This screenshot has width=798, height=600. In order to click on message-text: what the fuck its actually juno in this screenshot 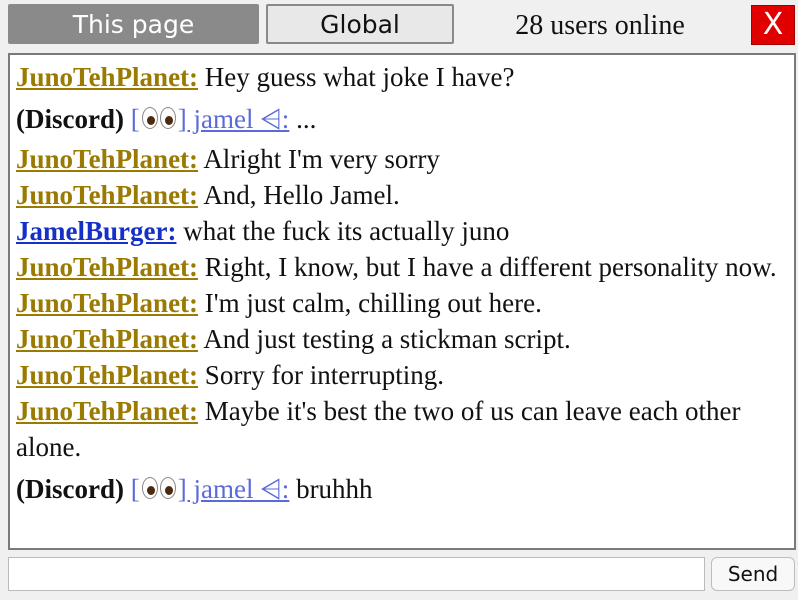, I will do `click(346, 231)`.